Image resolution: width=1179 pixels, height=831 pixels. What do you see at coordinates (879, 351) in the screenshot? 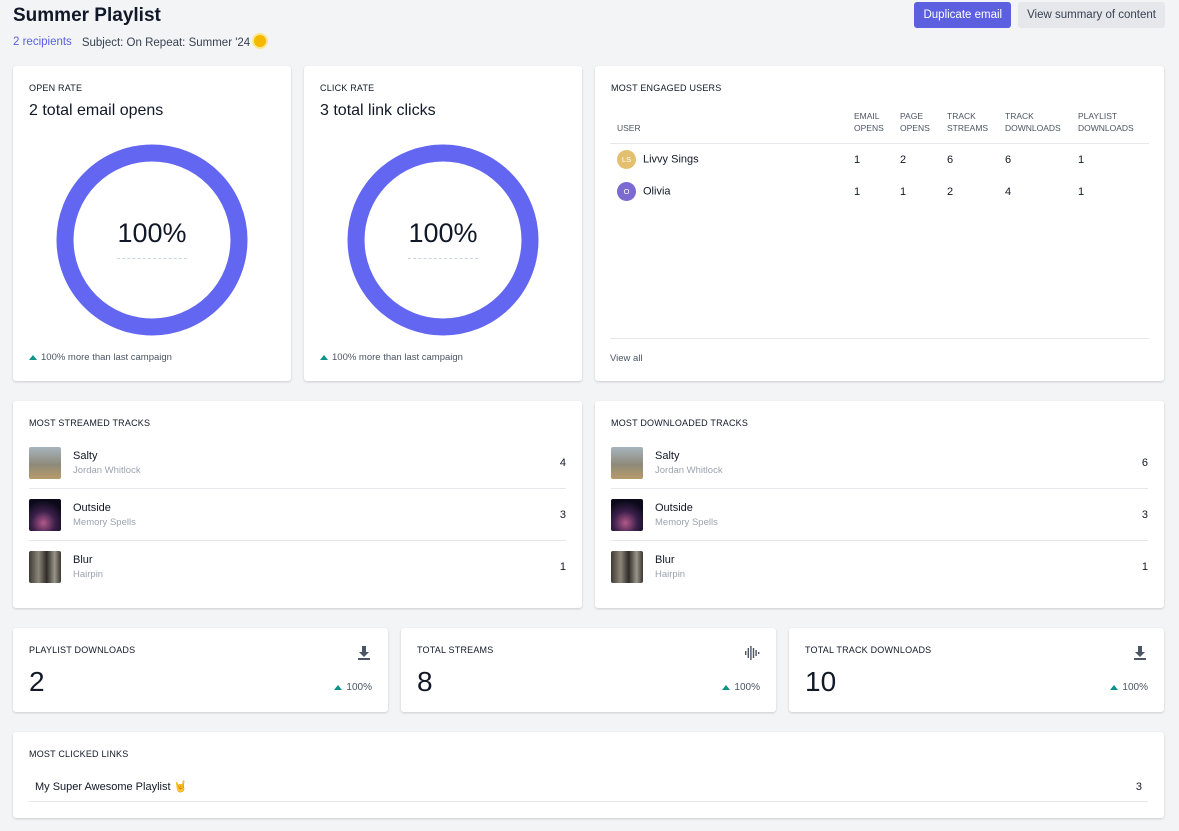
I see `view-all-link: View all` at bounding box center [879, 351].